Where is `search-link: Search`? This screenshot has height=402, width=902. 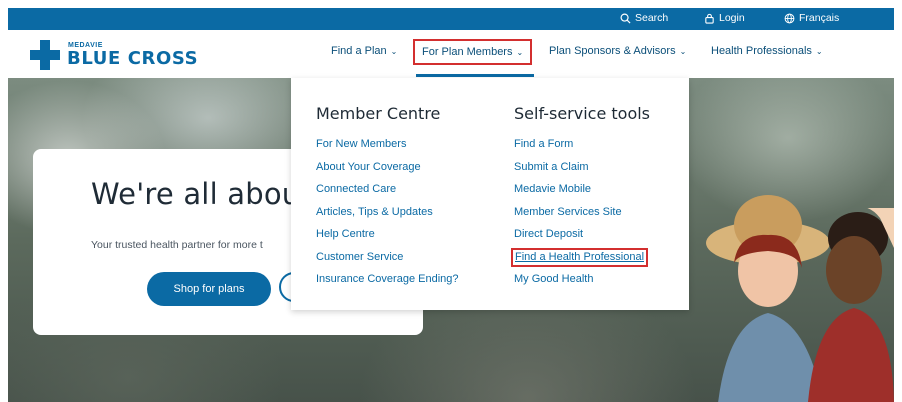 search-link: Search is located at coordinates (644, 18).